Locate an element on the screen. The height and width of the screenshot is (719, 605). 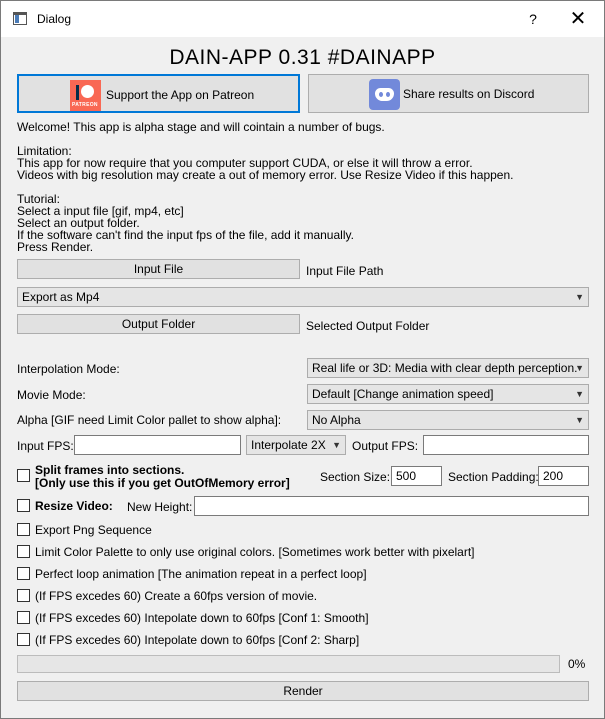
perfect-loop-checkbox is located at coordinates (23, 573).